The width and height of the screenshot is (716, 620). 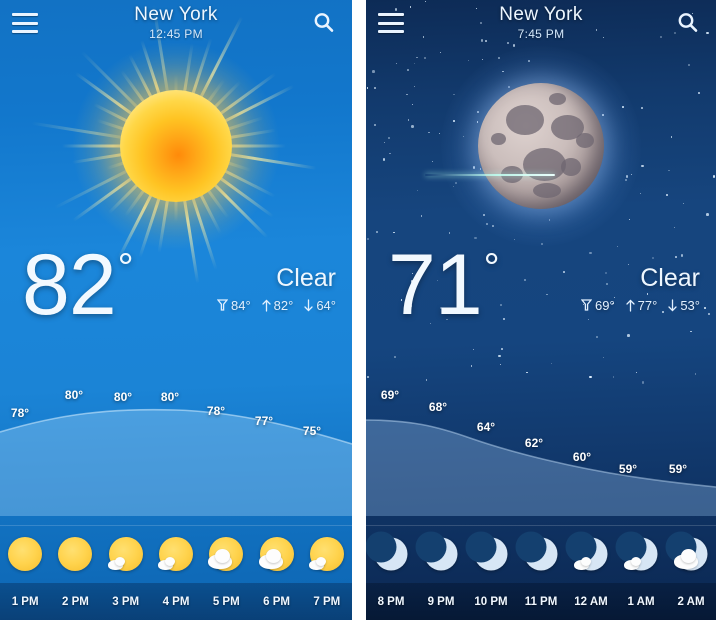 I want to click on hourly-time-label: 7 PM, so click(x=327, y=601).